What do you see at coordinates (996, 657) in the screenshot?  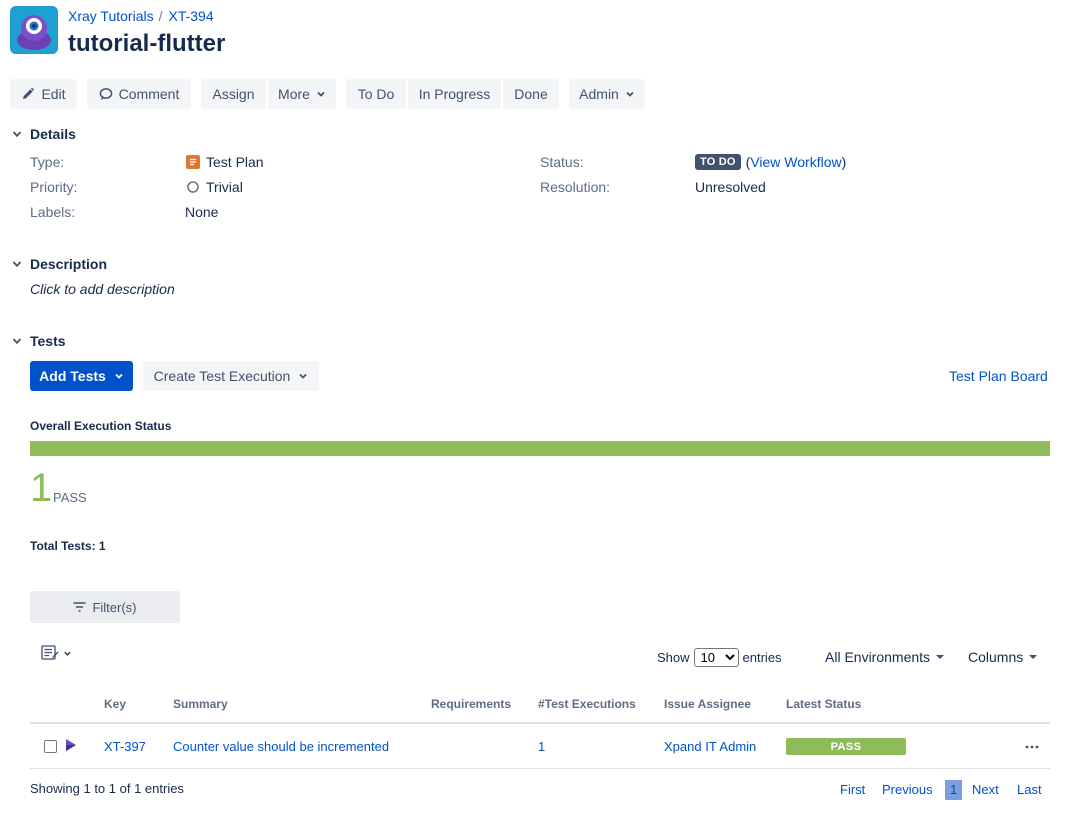 I see `columns-label: Columns` at bounding box center [996, 657].